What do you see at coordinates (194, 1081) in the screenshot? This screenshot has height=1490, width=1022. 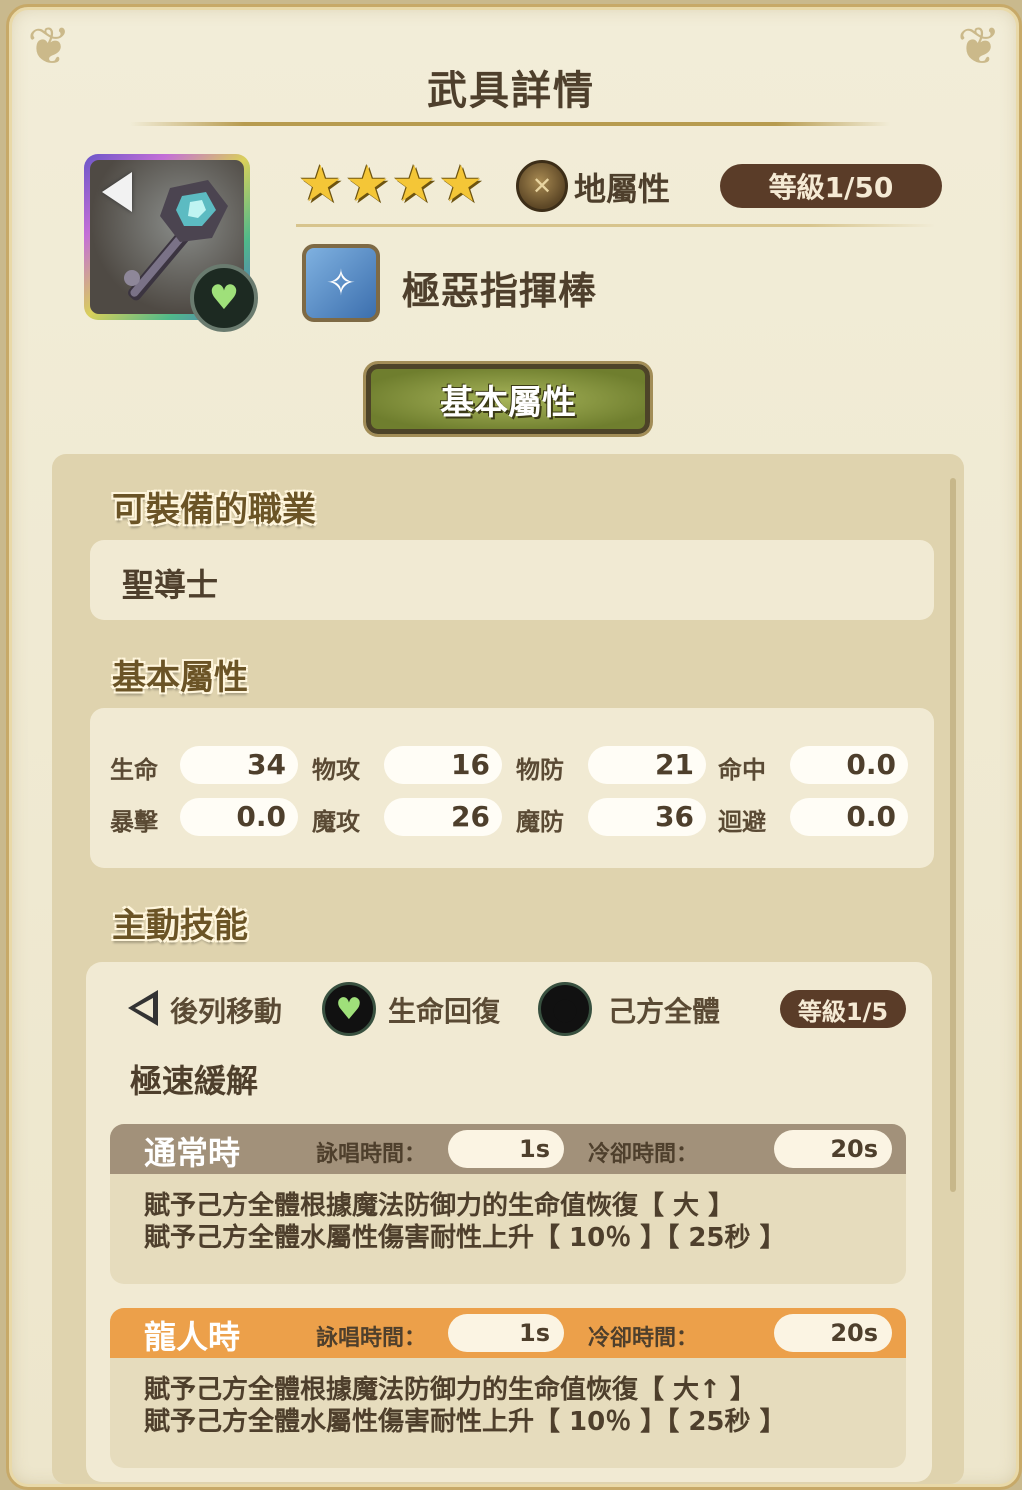 I see `skill-name: 極速緩解` at bounding box center [194, 1081].